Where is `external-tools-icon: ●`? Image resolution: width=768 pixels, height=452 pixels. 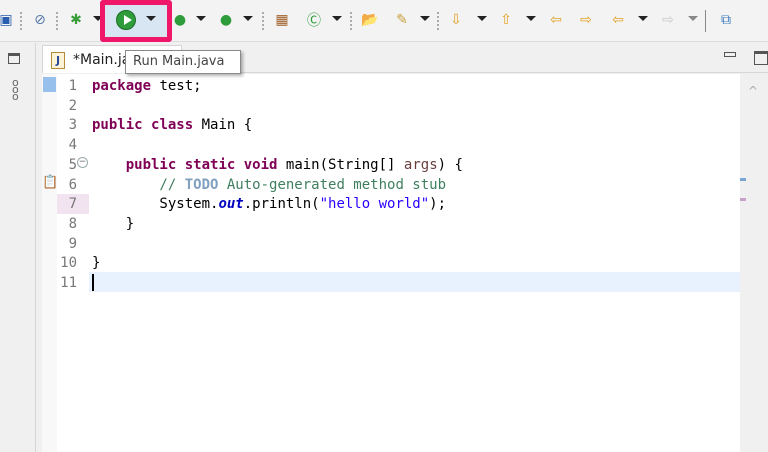
external-tools-icon: ● is located at coordinates (226, 20).